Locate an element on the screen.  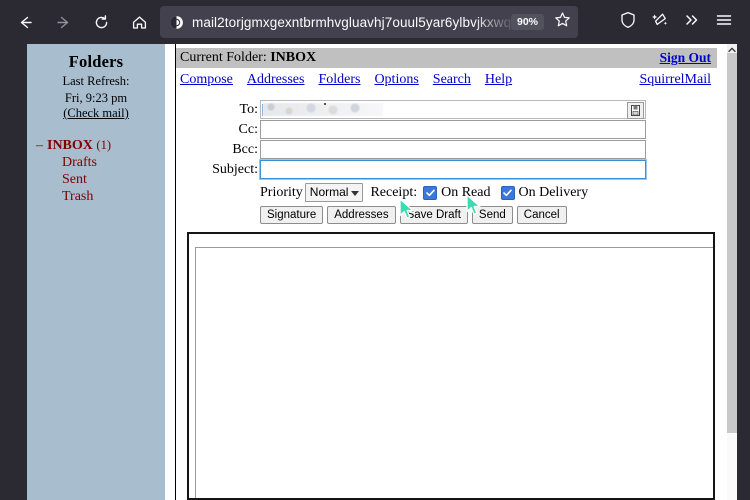
check-mail-link: (Check mail) is located at coordinates (96, 113).